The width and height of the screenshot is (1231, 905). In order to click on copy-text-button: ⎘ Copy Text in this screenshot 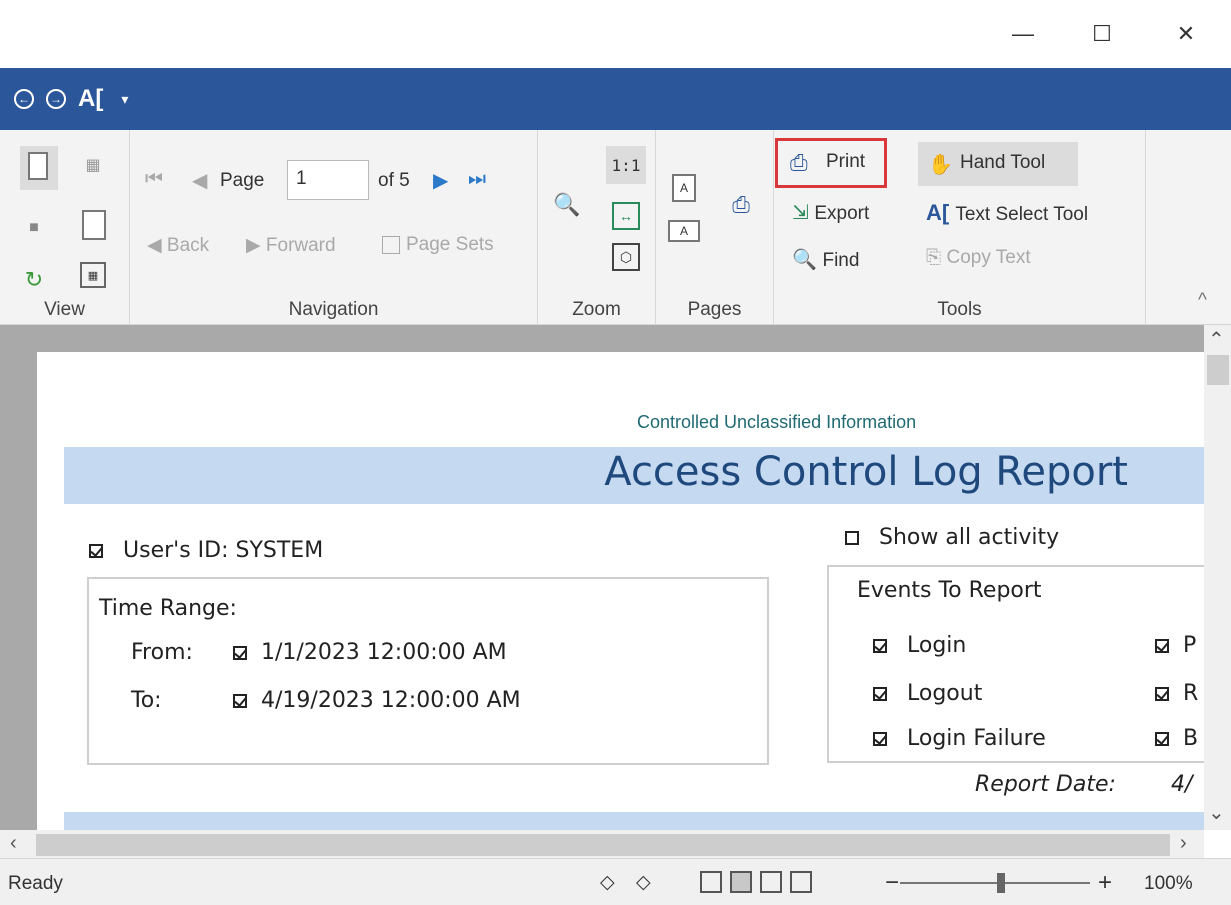, I will do `click(978, 258)`.